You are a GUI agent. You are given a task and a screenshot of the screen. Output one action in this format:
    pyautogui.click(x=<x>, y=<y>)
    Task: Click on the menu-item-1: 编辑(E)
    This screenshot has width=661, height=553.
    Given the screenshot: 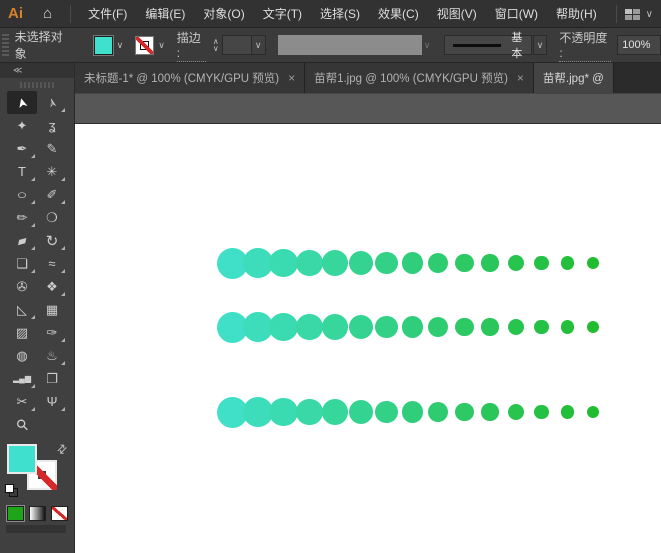 What is the action you would take?
    pyautogui.click(x=165, y=13)
    